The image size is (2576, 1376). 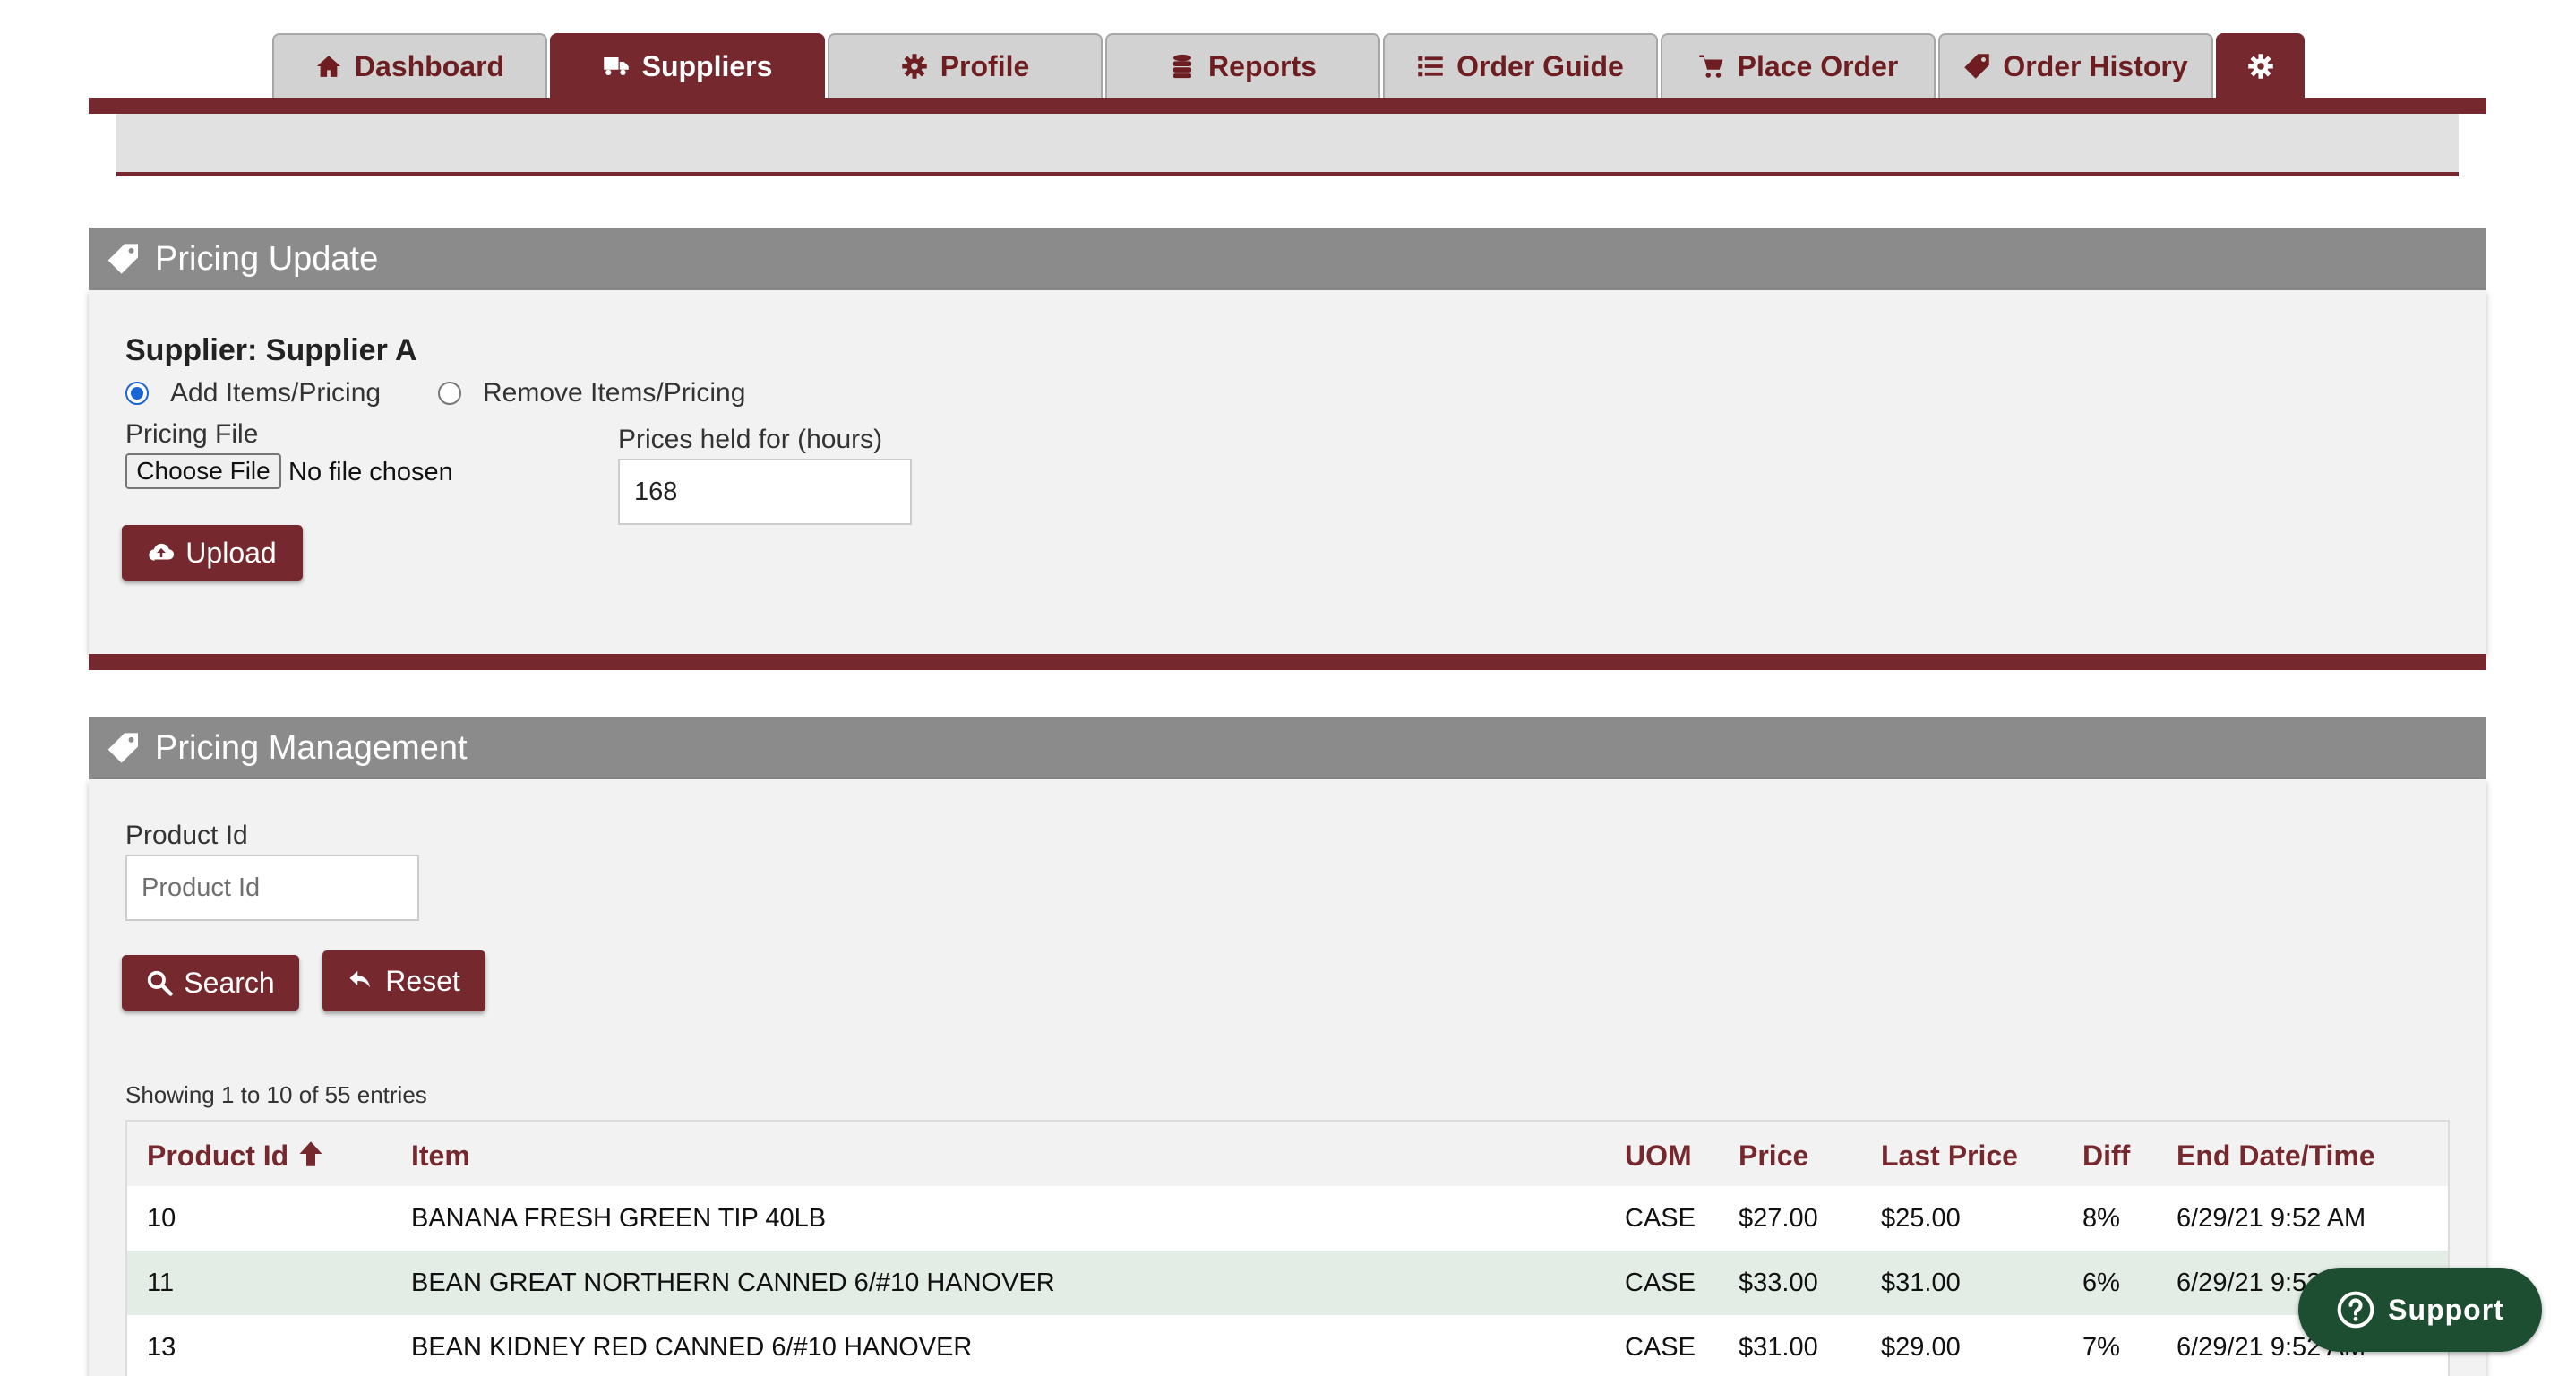 What do you see at coordinates (1287, 662) in the screenshot?
I see `pricing-update-bottom-bar` at bounding box center [1287, 662].